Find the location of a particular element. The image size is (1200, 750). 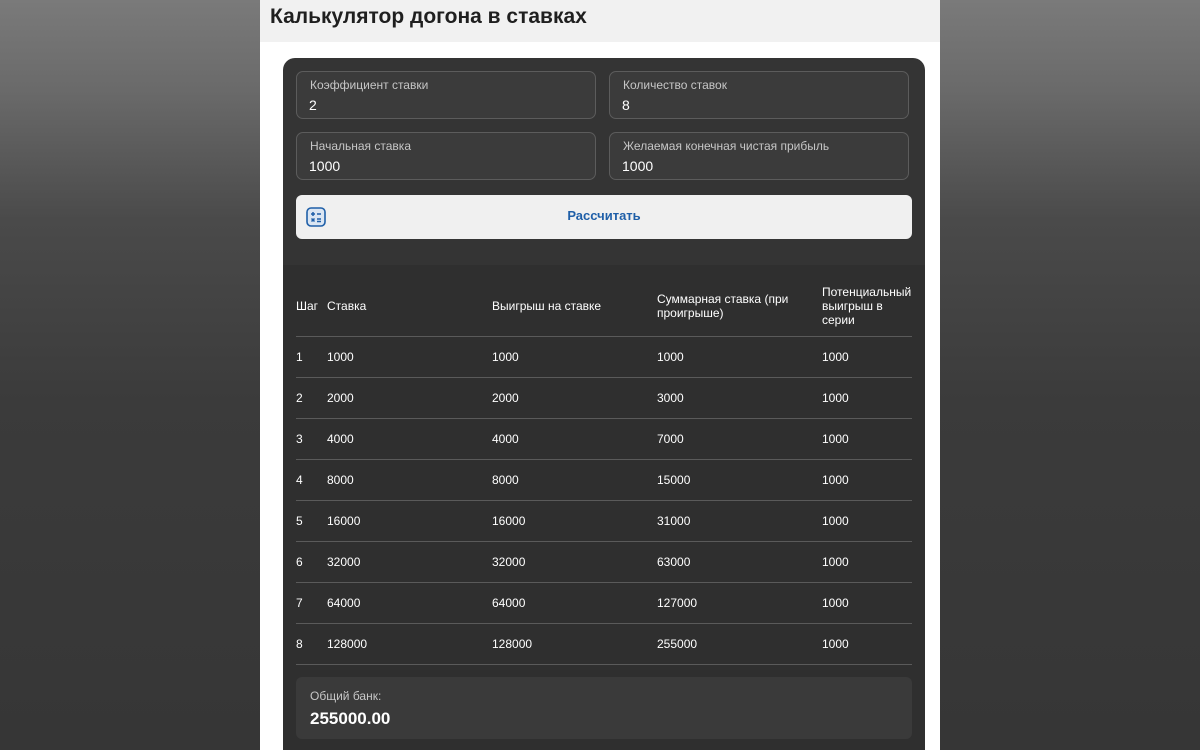

header-bet: Ставка is located at coordinates (409, 306).